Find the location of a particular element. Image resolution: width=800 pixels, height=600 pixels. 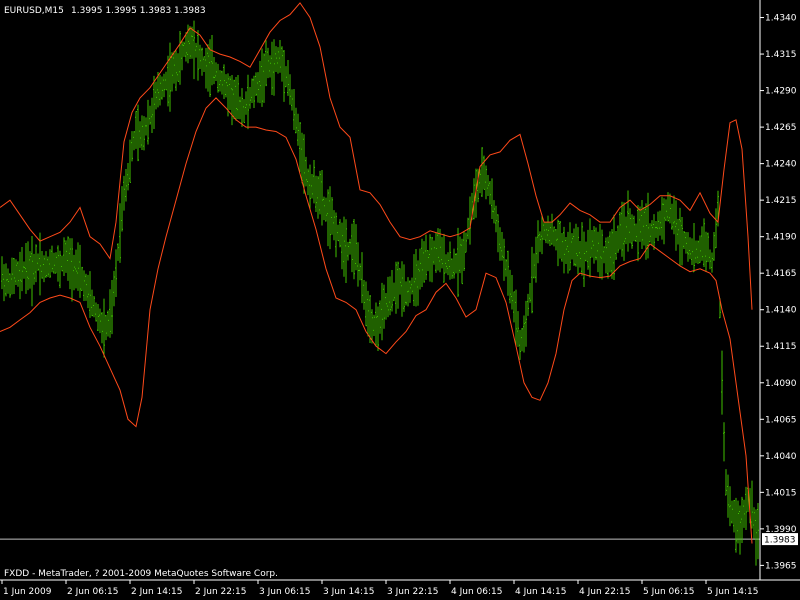

y-tick-label: 1.4265 is located at coordinates (781, 128).